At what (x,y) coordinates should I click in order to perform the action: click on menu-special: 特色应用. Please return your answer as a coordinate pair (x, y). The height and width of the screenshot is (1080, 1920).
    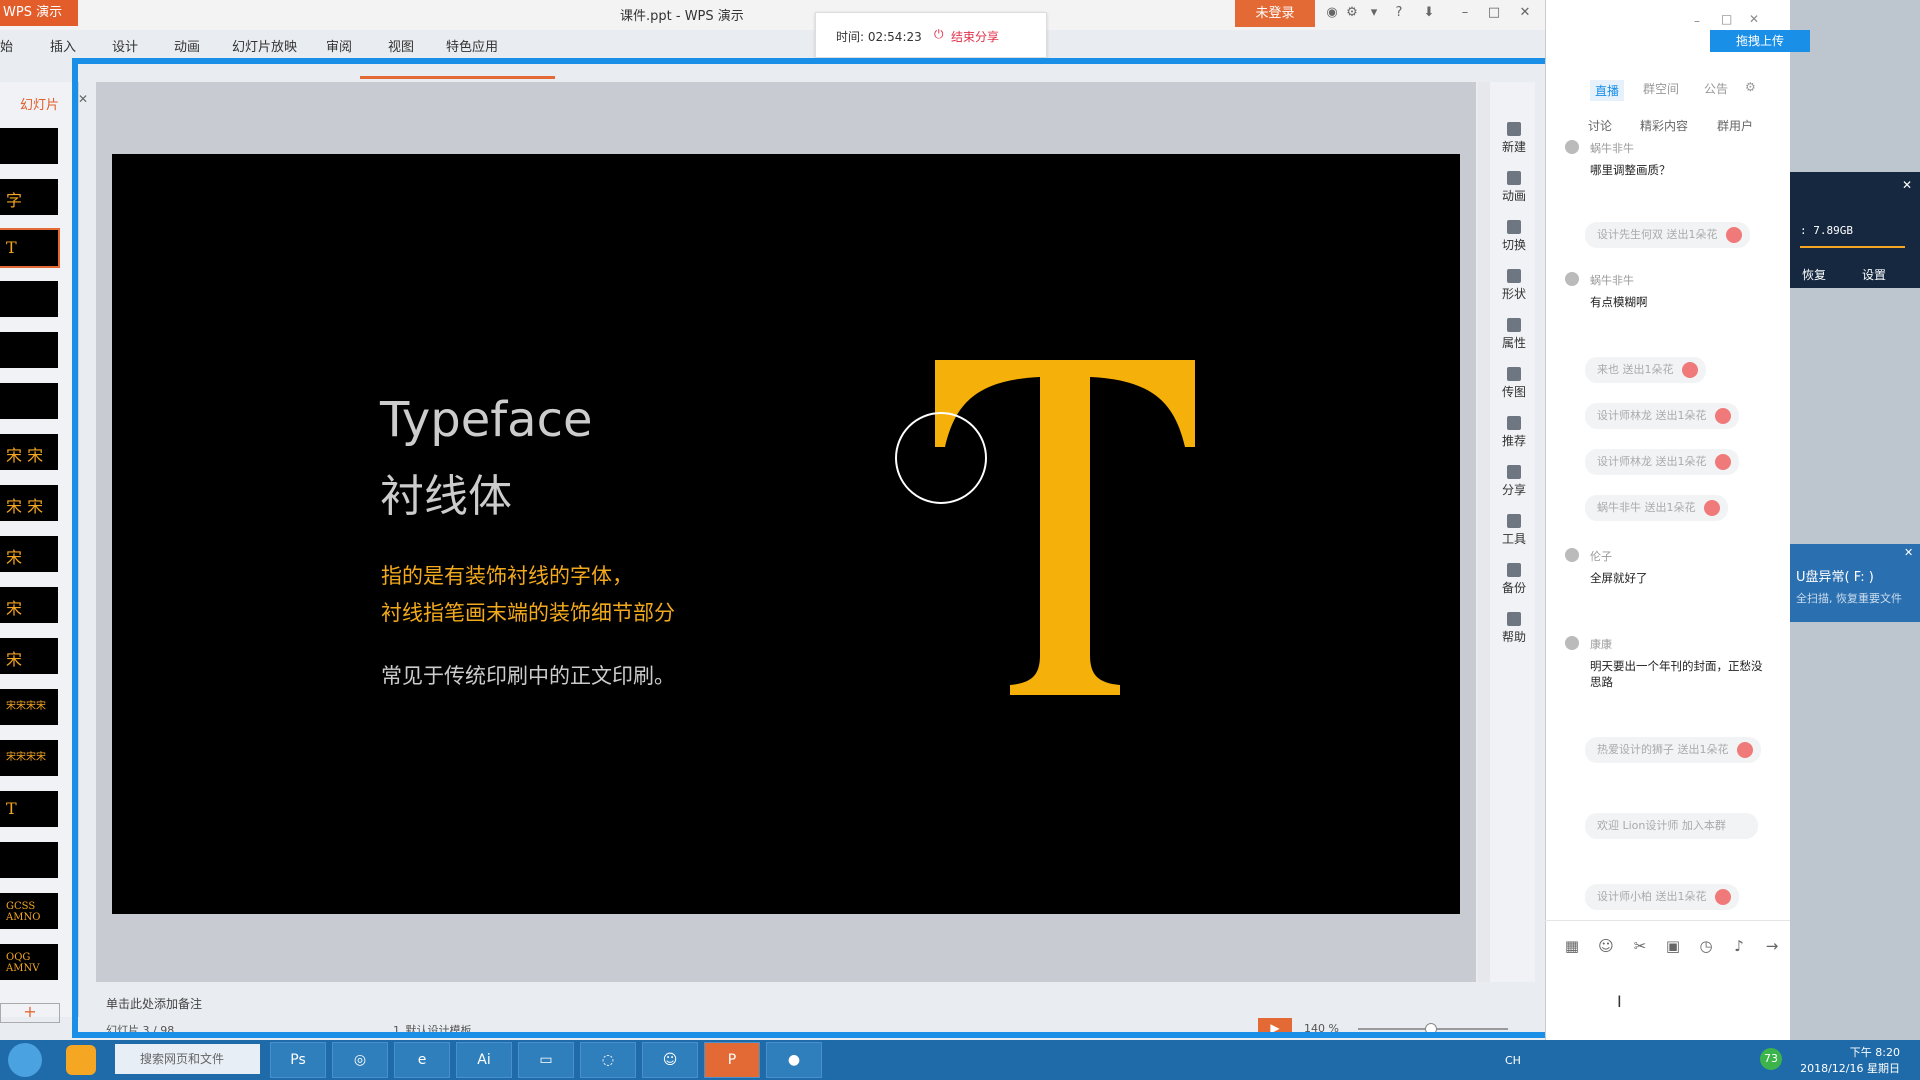
    Looking at the image, I should click on (472, 45).